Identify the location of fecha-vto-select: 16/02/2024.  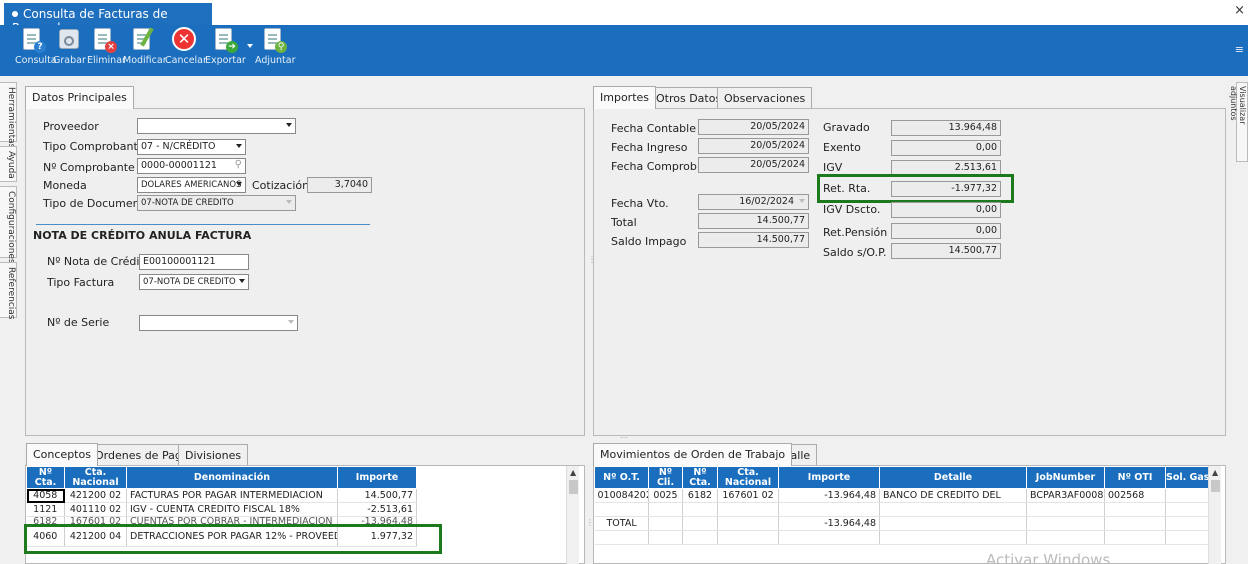
(753, 202).